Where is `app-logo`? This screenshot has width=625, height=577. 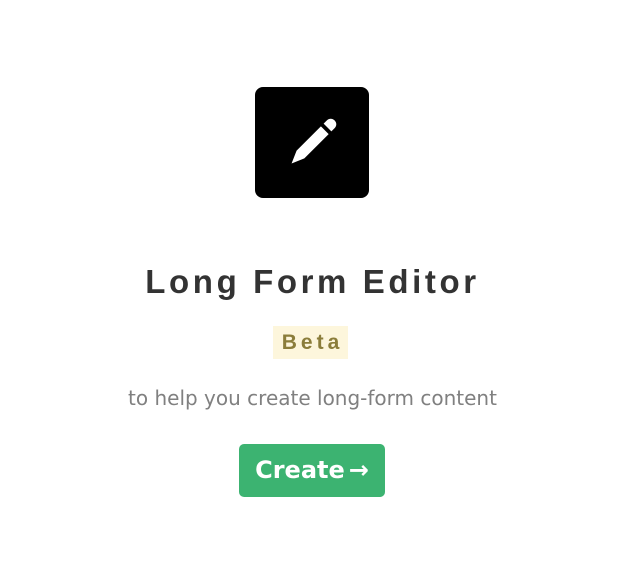
app-logo is located at coordinates (312, 142).